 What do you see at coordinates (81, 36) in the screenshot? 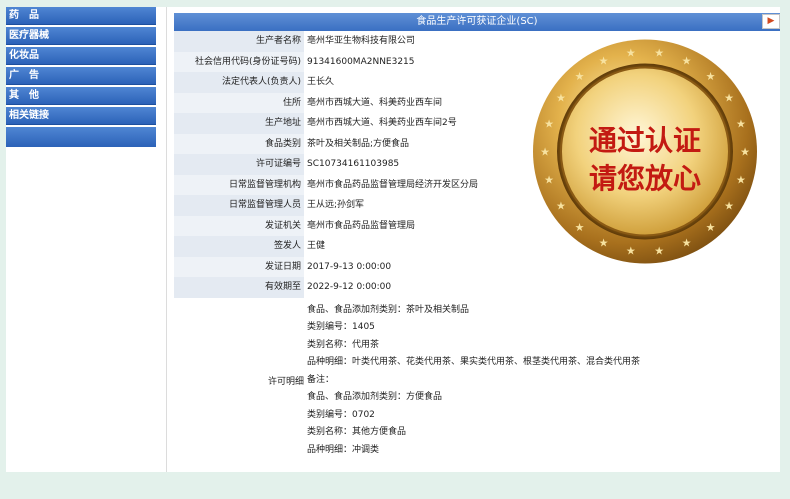
I see `nav-item-medical-devices: 医疗器械` at bounding box center [81, 36].